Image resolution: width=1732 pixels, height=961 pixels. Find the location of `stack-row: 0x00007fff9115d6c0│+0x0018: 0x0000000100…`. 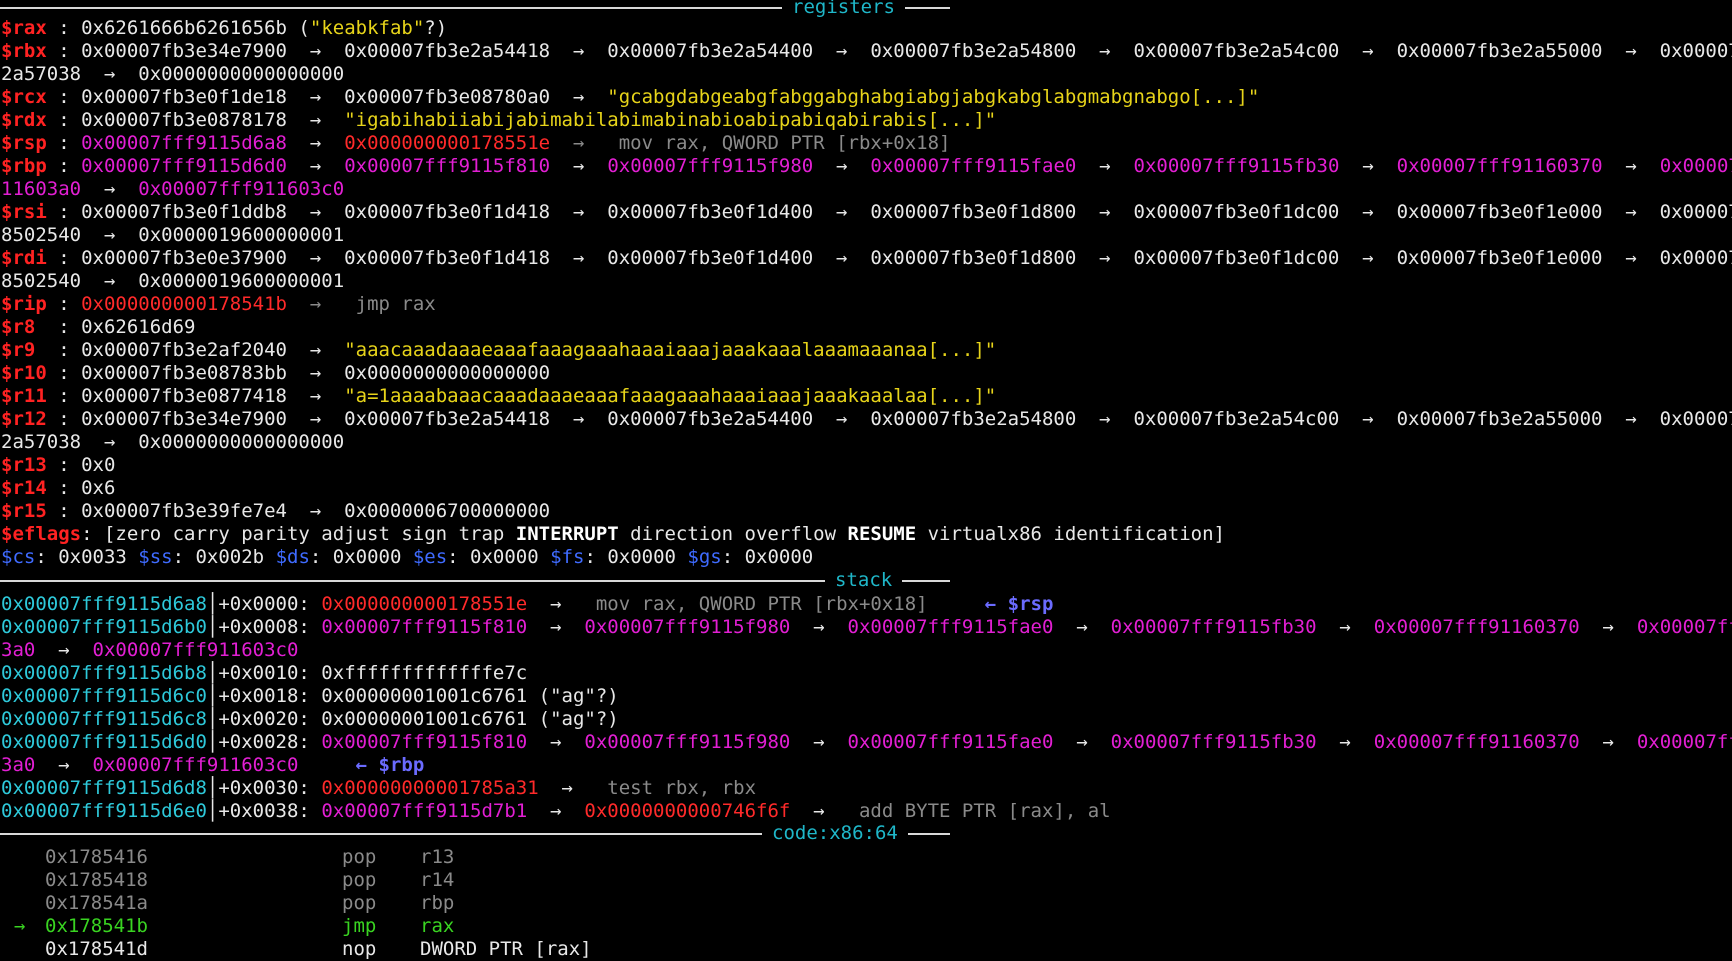

stack-row: 0x00007fff9115d6c0│+0x0018: 0x0000000100… is located at coordinates (310, 696).